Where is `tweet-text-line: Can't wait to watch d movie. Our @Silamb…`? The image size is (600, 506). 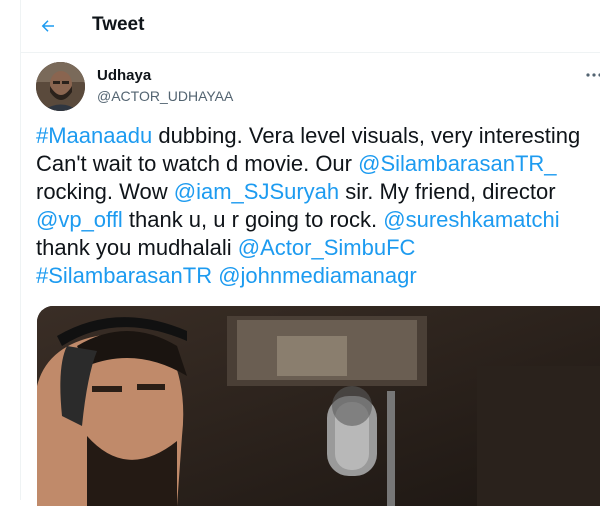 tweet-text-line: Can't wait to watch d movie. Our @Silamb… is located at coordinates (318, 164).